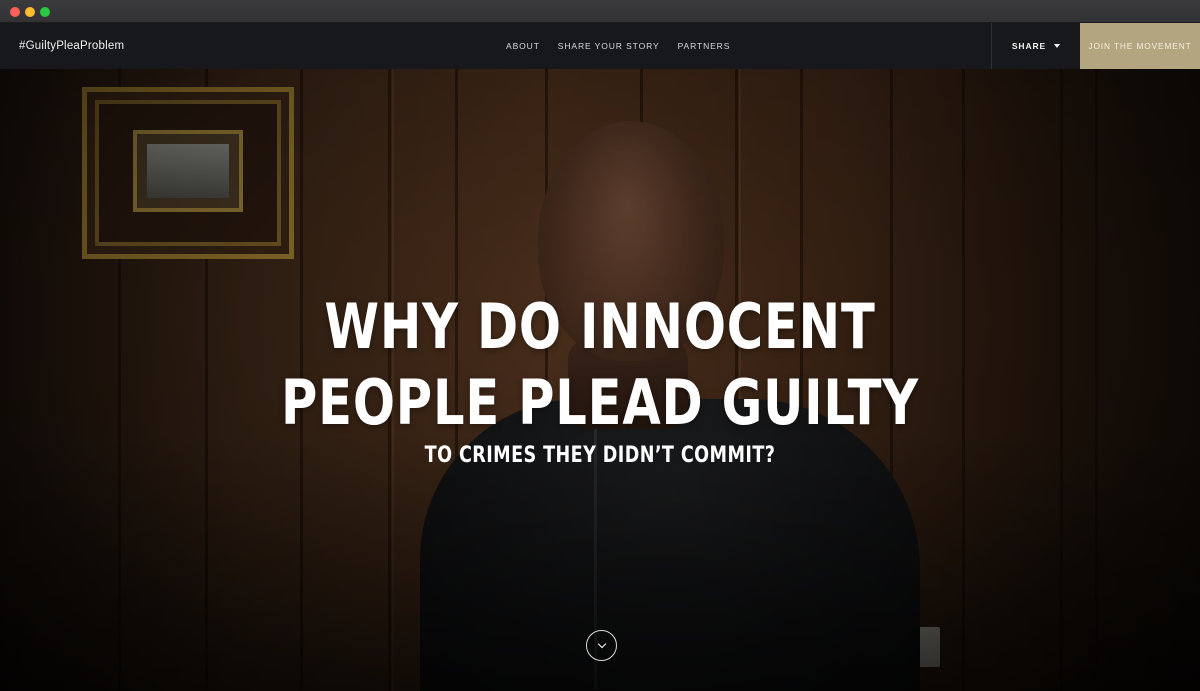  What do you see at coordinates (600, 402) in the screenshot?
I see `headline-line-2: PEOPLE PLEAD GUILTY` at bounding box center [600, 402].